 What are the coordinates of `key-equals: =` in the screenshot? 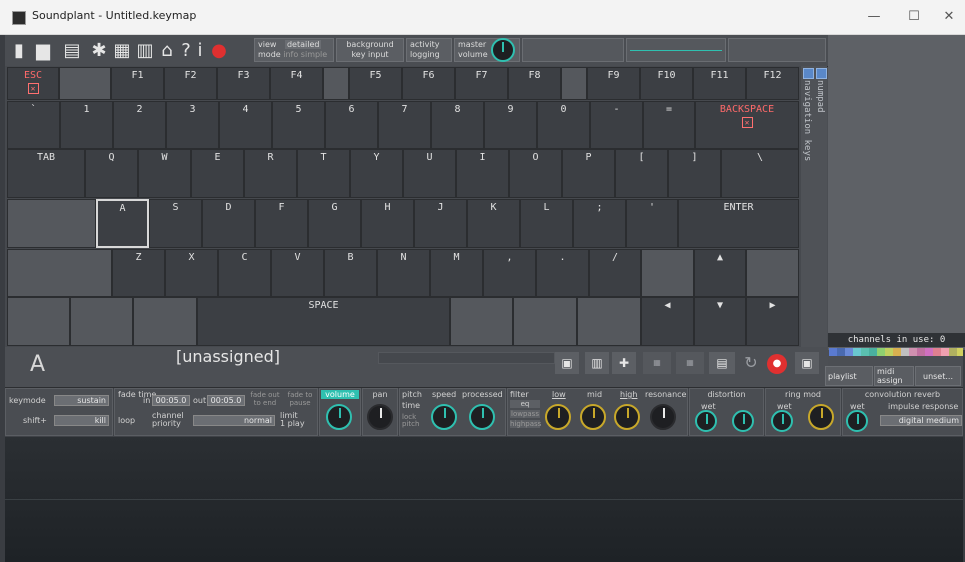 It's located at (669, 125).